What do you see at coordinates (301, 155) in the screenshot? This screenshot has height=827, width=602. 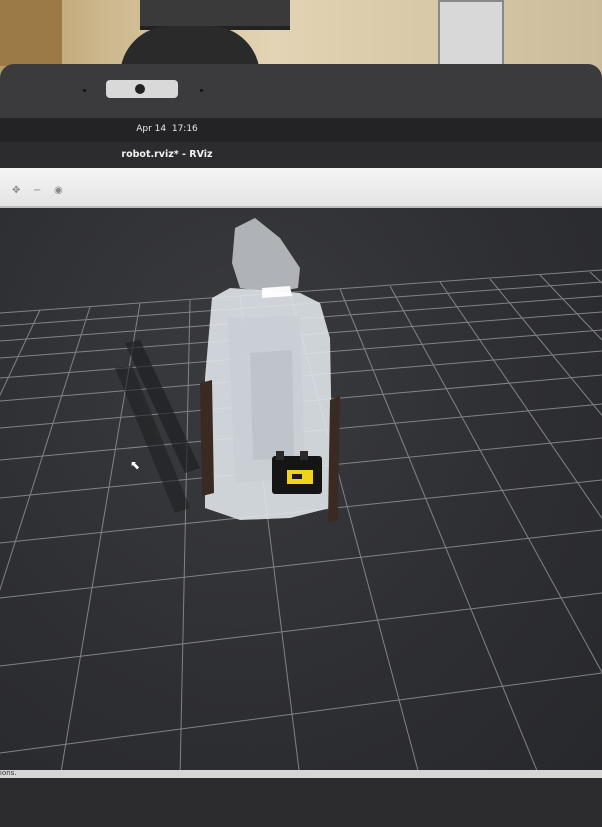 I see `window-title-bar: robot.rviz* - RViz` at bounding box center [301, 155].